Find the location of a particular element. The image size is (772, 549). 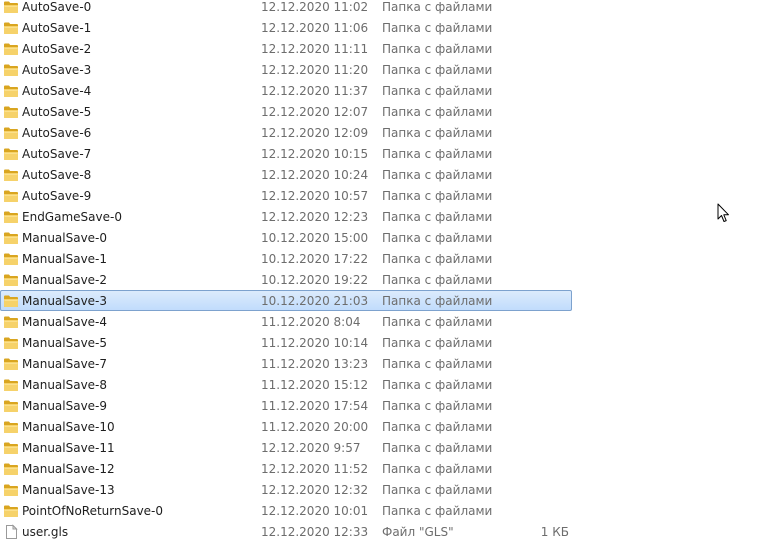

mouse-pointer-icon is located at coordinates (723, 212).